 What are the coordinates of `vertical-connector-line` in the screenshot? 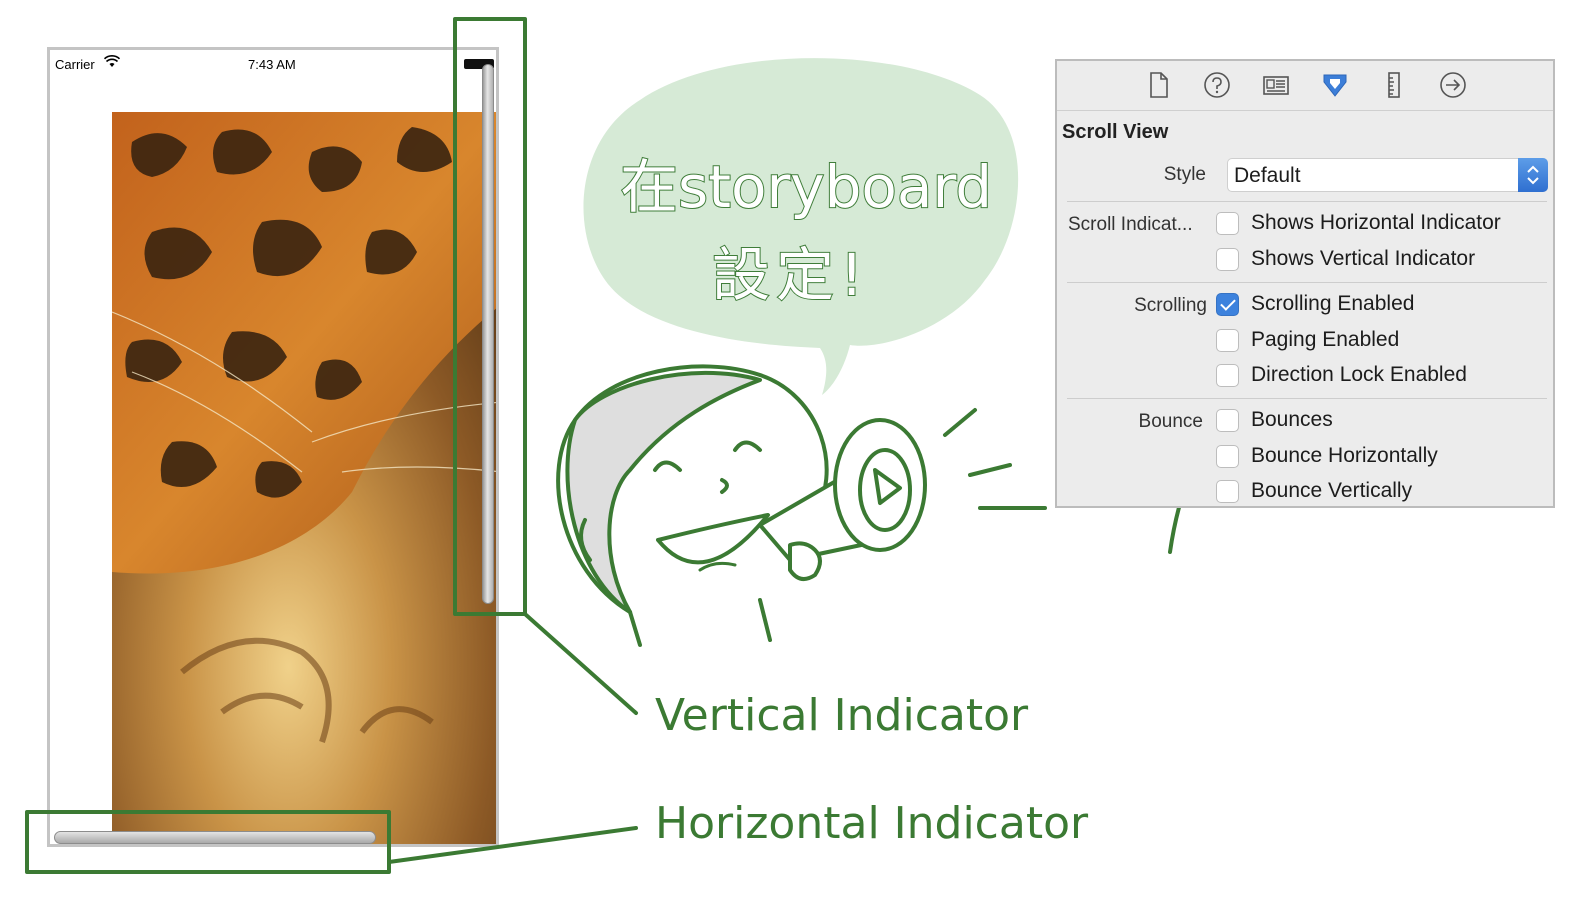 It's located at (580, 663).